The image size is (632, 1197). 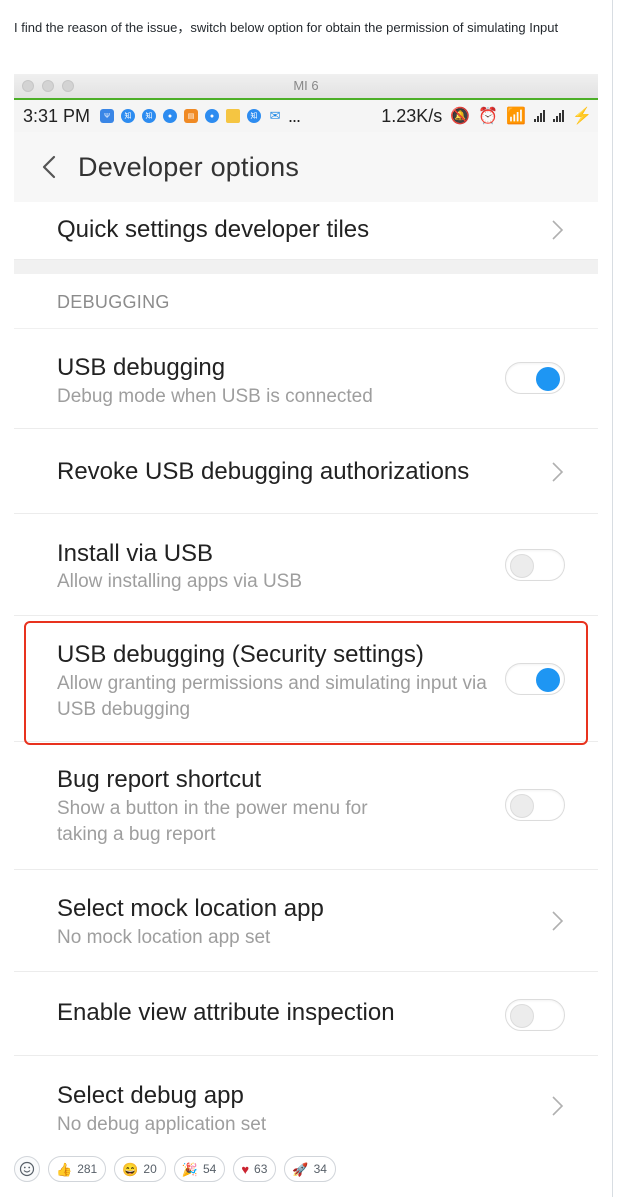 I want to click on quick-settings-tiles-row: Quick settings developer tiles, so click(x=306, y=231).